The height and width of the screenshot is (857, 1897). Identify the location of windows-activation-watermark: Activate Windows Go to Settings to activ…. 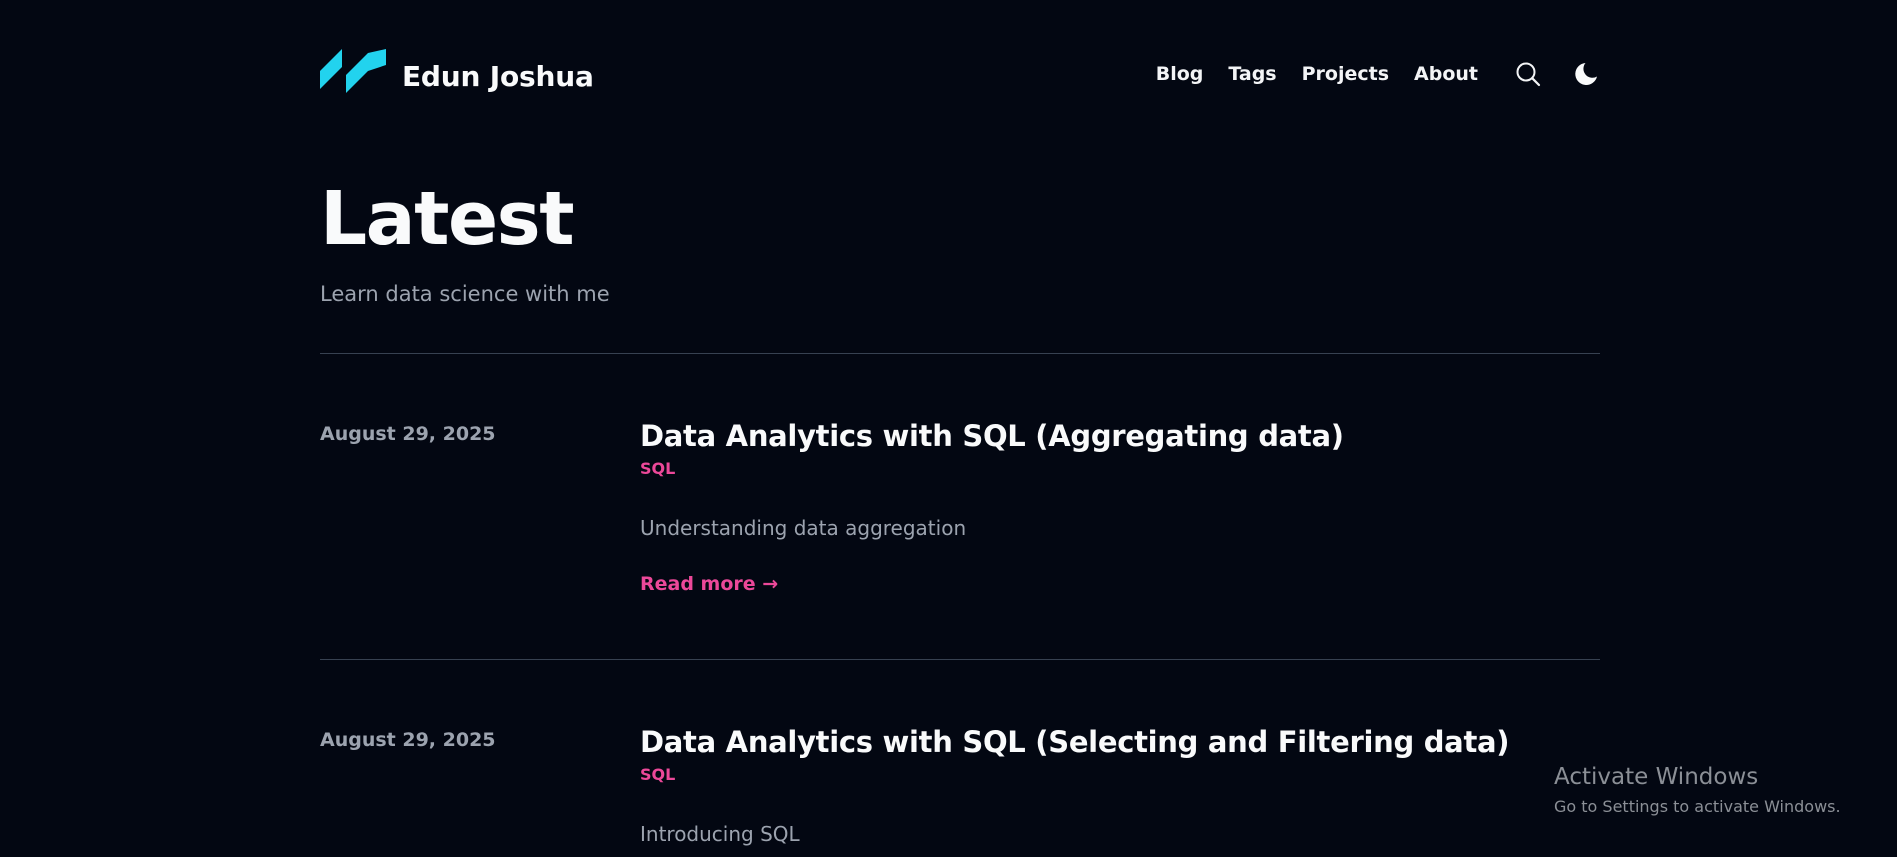
(1697, 789).